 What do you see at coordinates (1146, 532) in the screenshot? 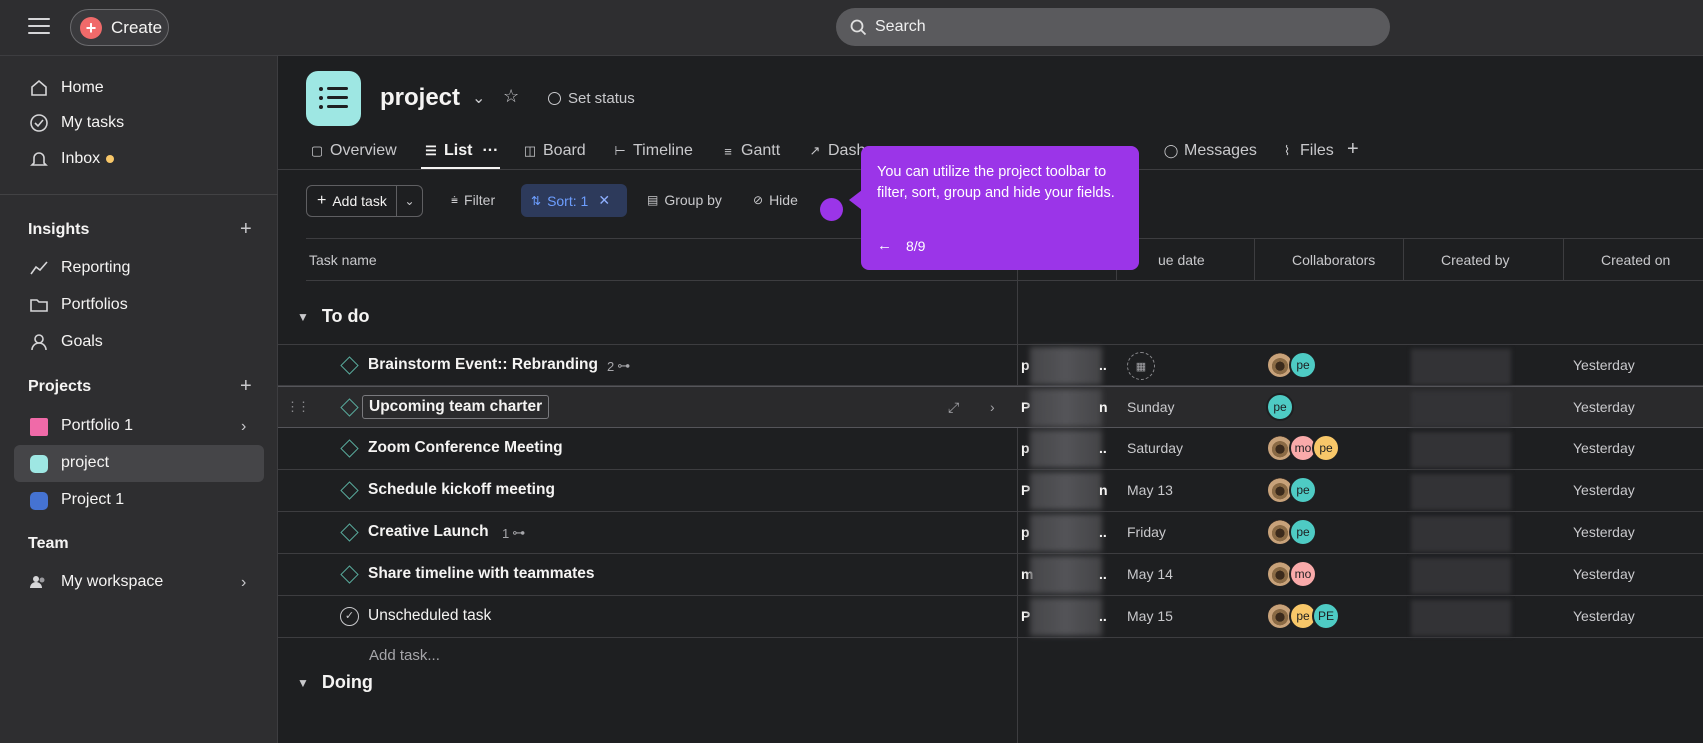
I see `due-date: Friday` at bounding box center [1146, 532].